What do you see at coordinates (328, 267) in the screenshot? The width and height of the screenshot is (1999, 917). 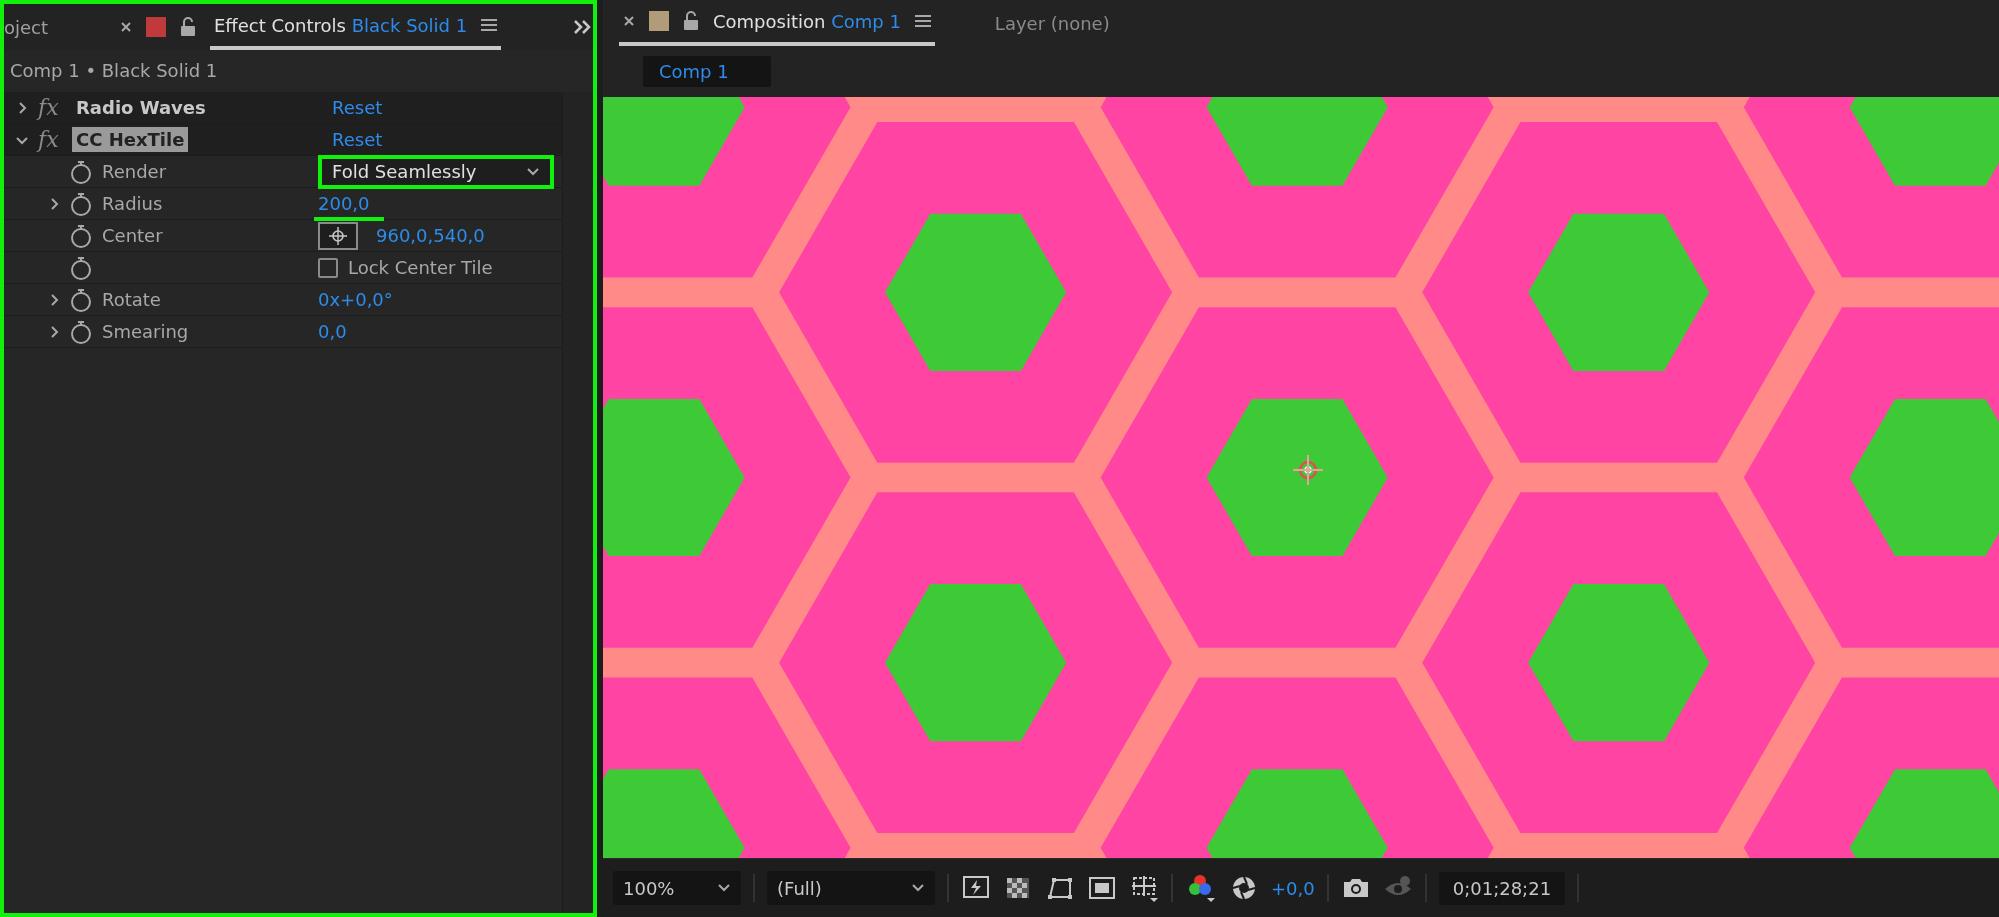 I see `checkbox` at bounding box center [328, 267].